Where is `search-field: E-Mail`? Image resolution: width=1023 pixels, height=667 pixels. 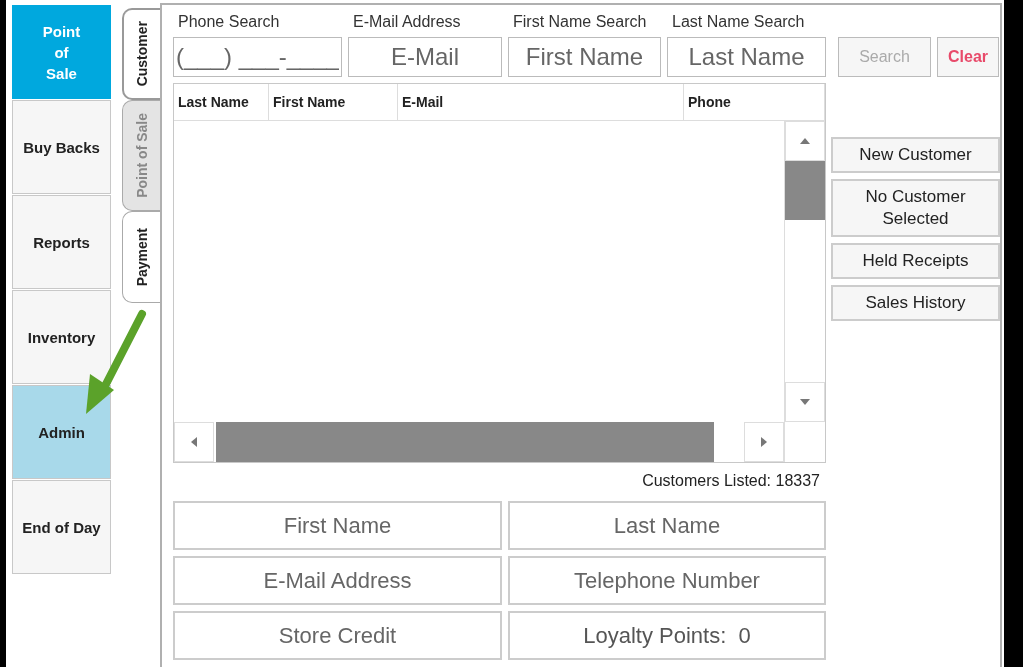 search-field: E-Mail is located at coordinates (425, 57).